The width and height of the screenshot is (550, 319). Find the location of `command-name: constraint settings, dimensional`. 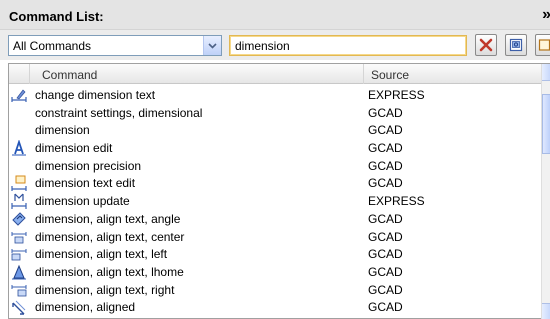

command-name: constraint settings, dimensional is located at coordinates (119, 112).